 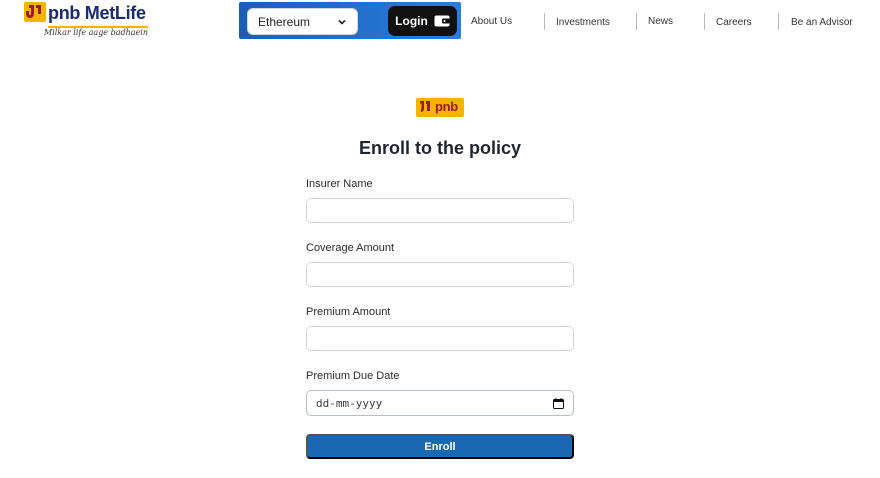 I want to click on enroll-button: Enroll, so click(x=440, y=446).